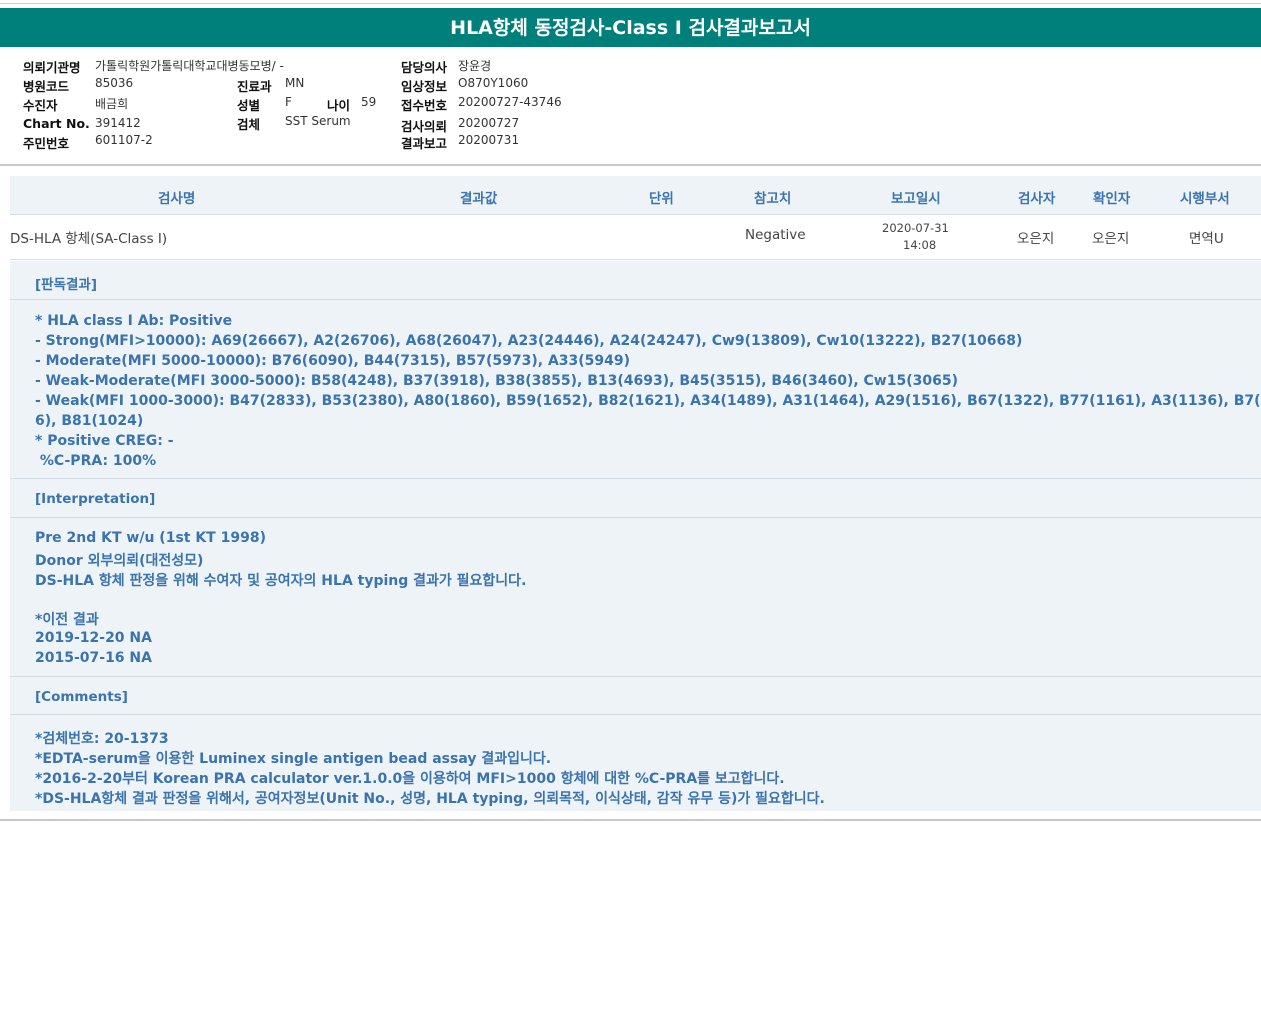 This screenshot has width=1261, height=1029. What do you see at coordinates (124, 140) in the screenshot?
I see `resident-no-value: 601107-2` at bounding box center [124, 140].